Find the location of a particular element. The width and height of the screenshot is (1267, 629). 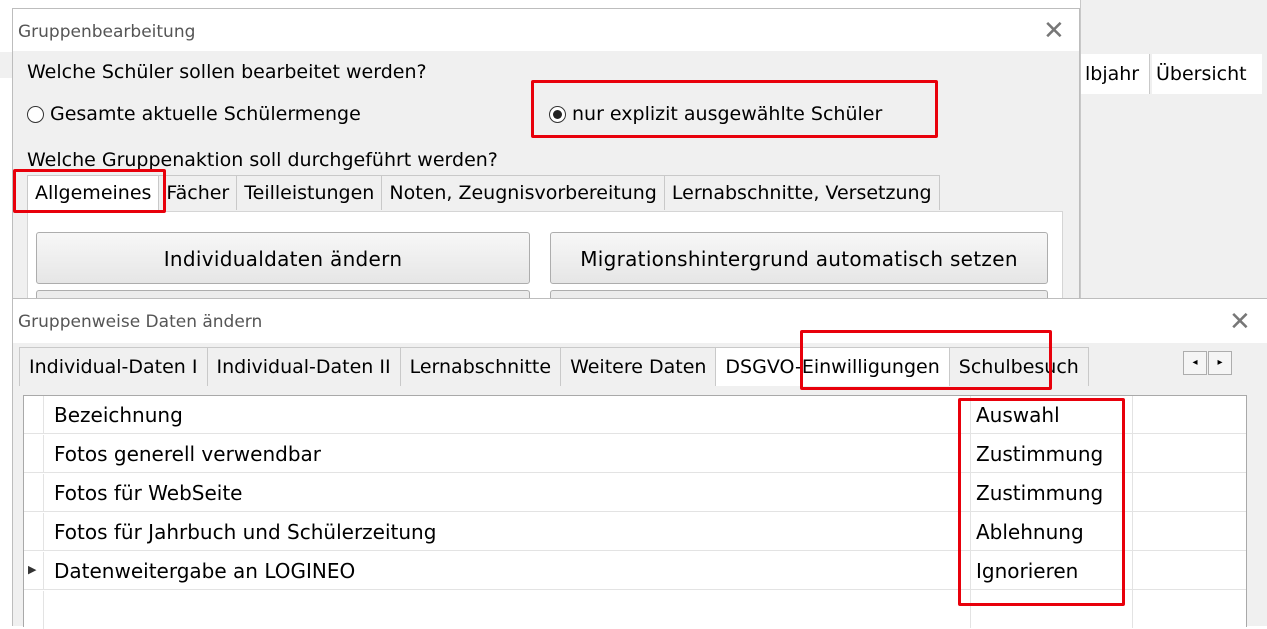

table-row: ▶ Datenweitergabe an LOGINEO Ignorieren is located at coordinates (635, 571).